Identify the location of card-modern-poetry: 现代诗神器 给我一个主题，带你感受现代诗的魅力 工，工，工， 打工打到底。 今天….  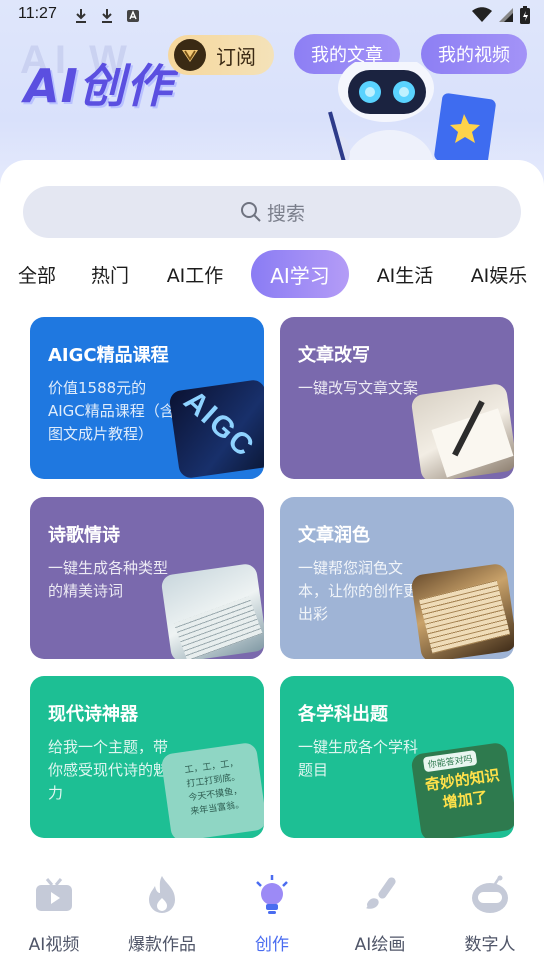
(147, 757).